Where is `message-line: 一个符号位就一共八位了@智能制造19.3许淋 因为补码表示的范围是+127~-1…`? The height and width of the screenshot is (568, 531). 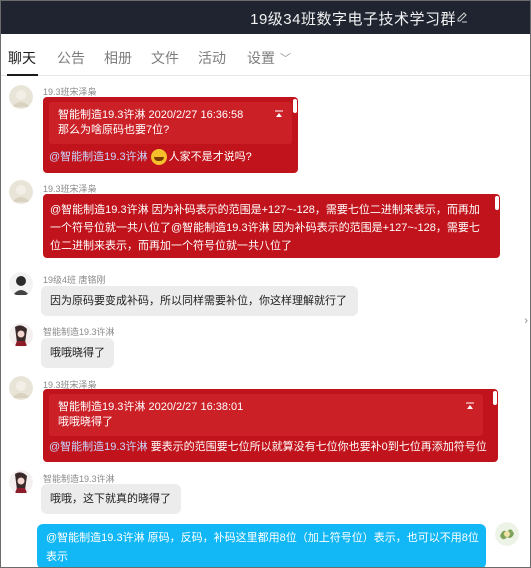 message-line: 一个符号位就一共八位了@智能制造19.3许淋 因为补码表示的范围是+127~-1… is located at coordinates (265, 228).